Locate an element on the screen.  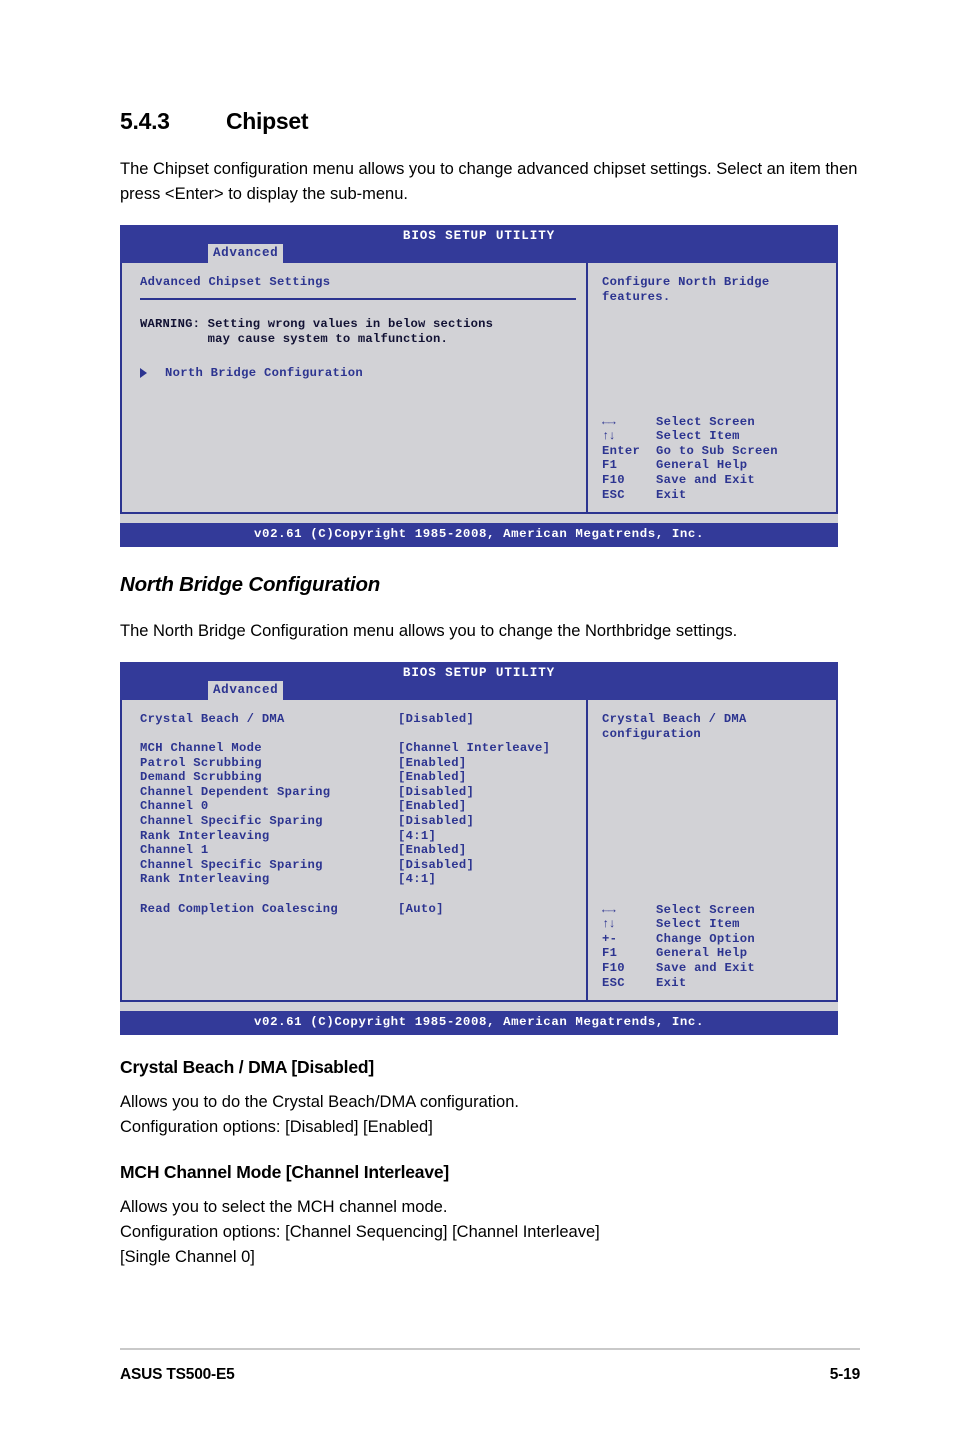
setting-label: Read Completion Coalescing is located at coordinates (239, 908).